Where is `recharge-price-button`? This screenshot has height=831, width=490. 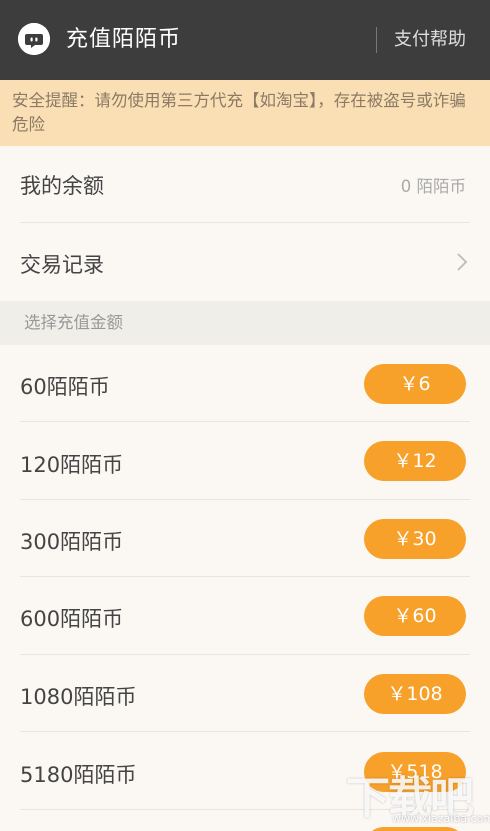 recharge-price-button is located at coordinates (415, 829).